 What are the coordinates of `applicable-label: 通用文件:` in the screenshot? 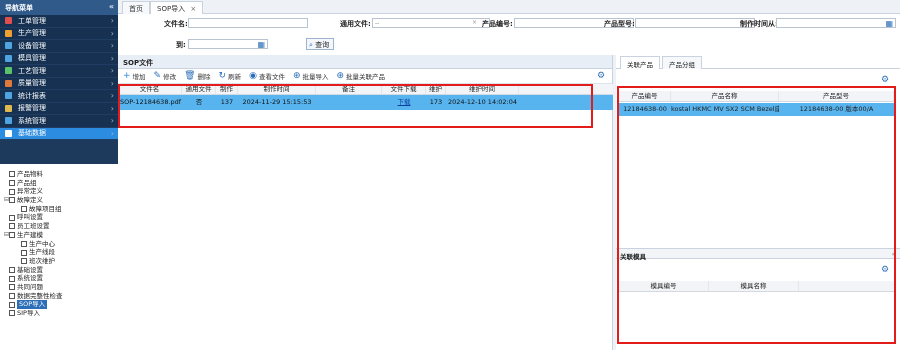 It's located at (355, 24).